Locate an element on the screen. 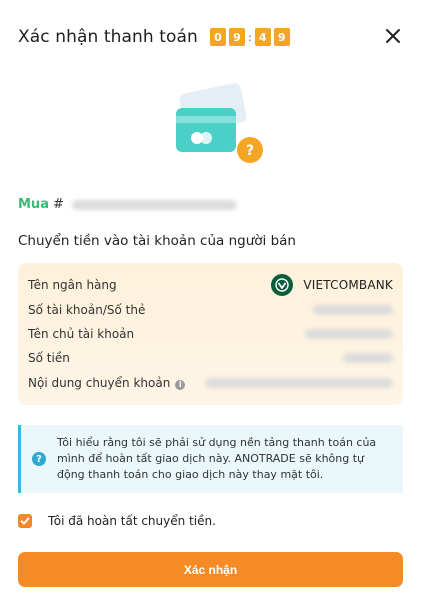  account-number-redacted is located at coordinates (353, 310).